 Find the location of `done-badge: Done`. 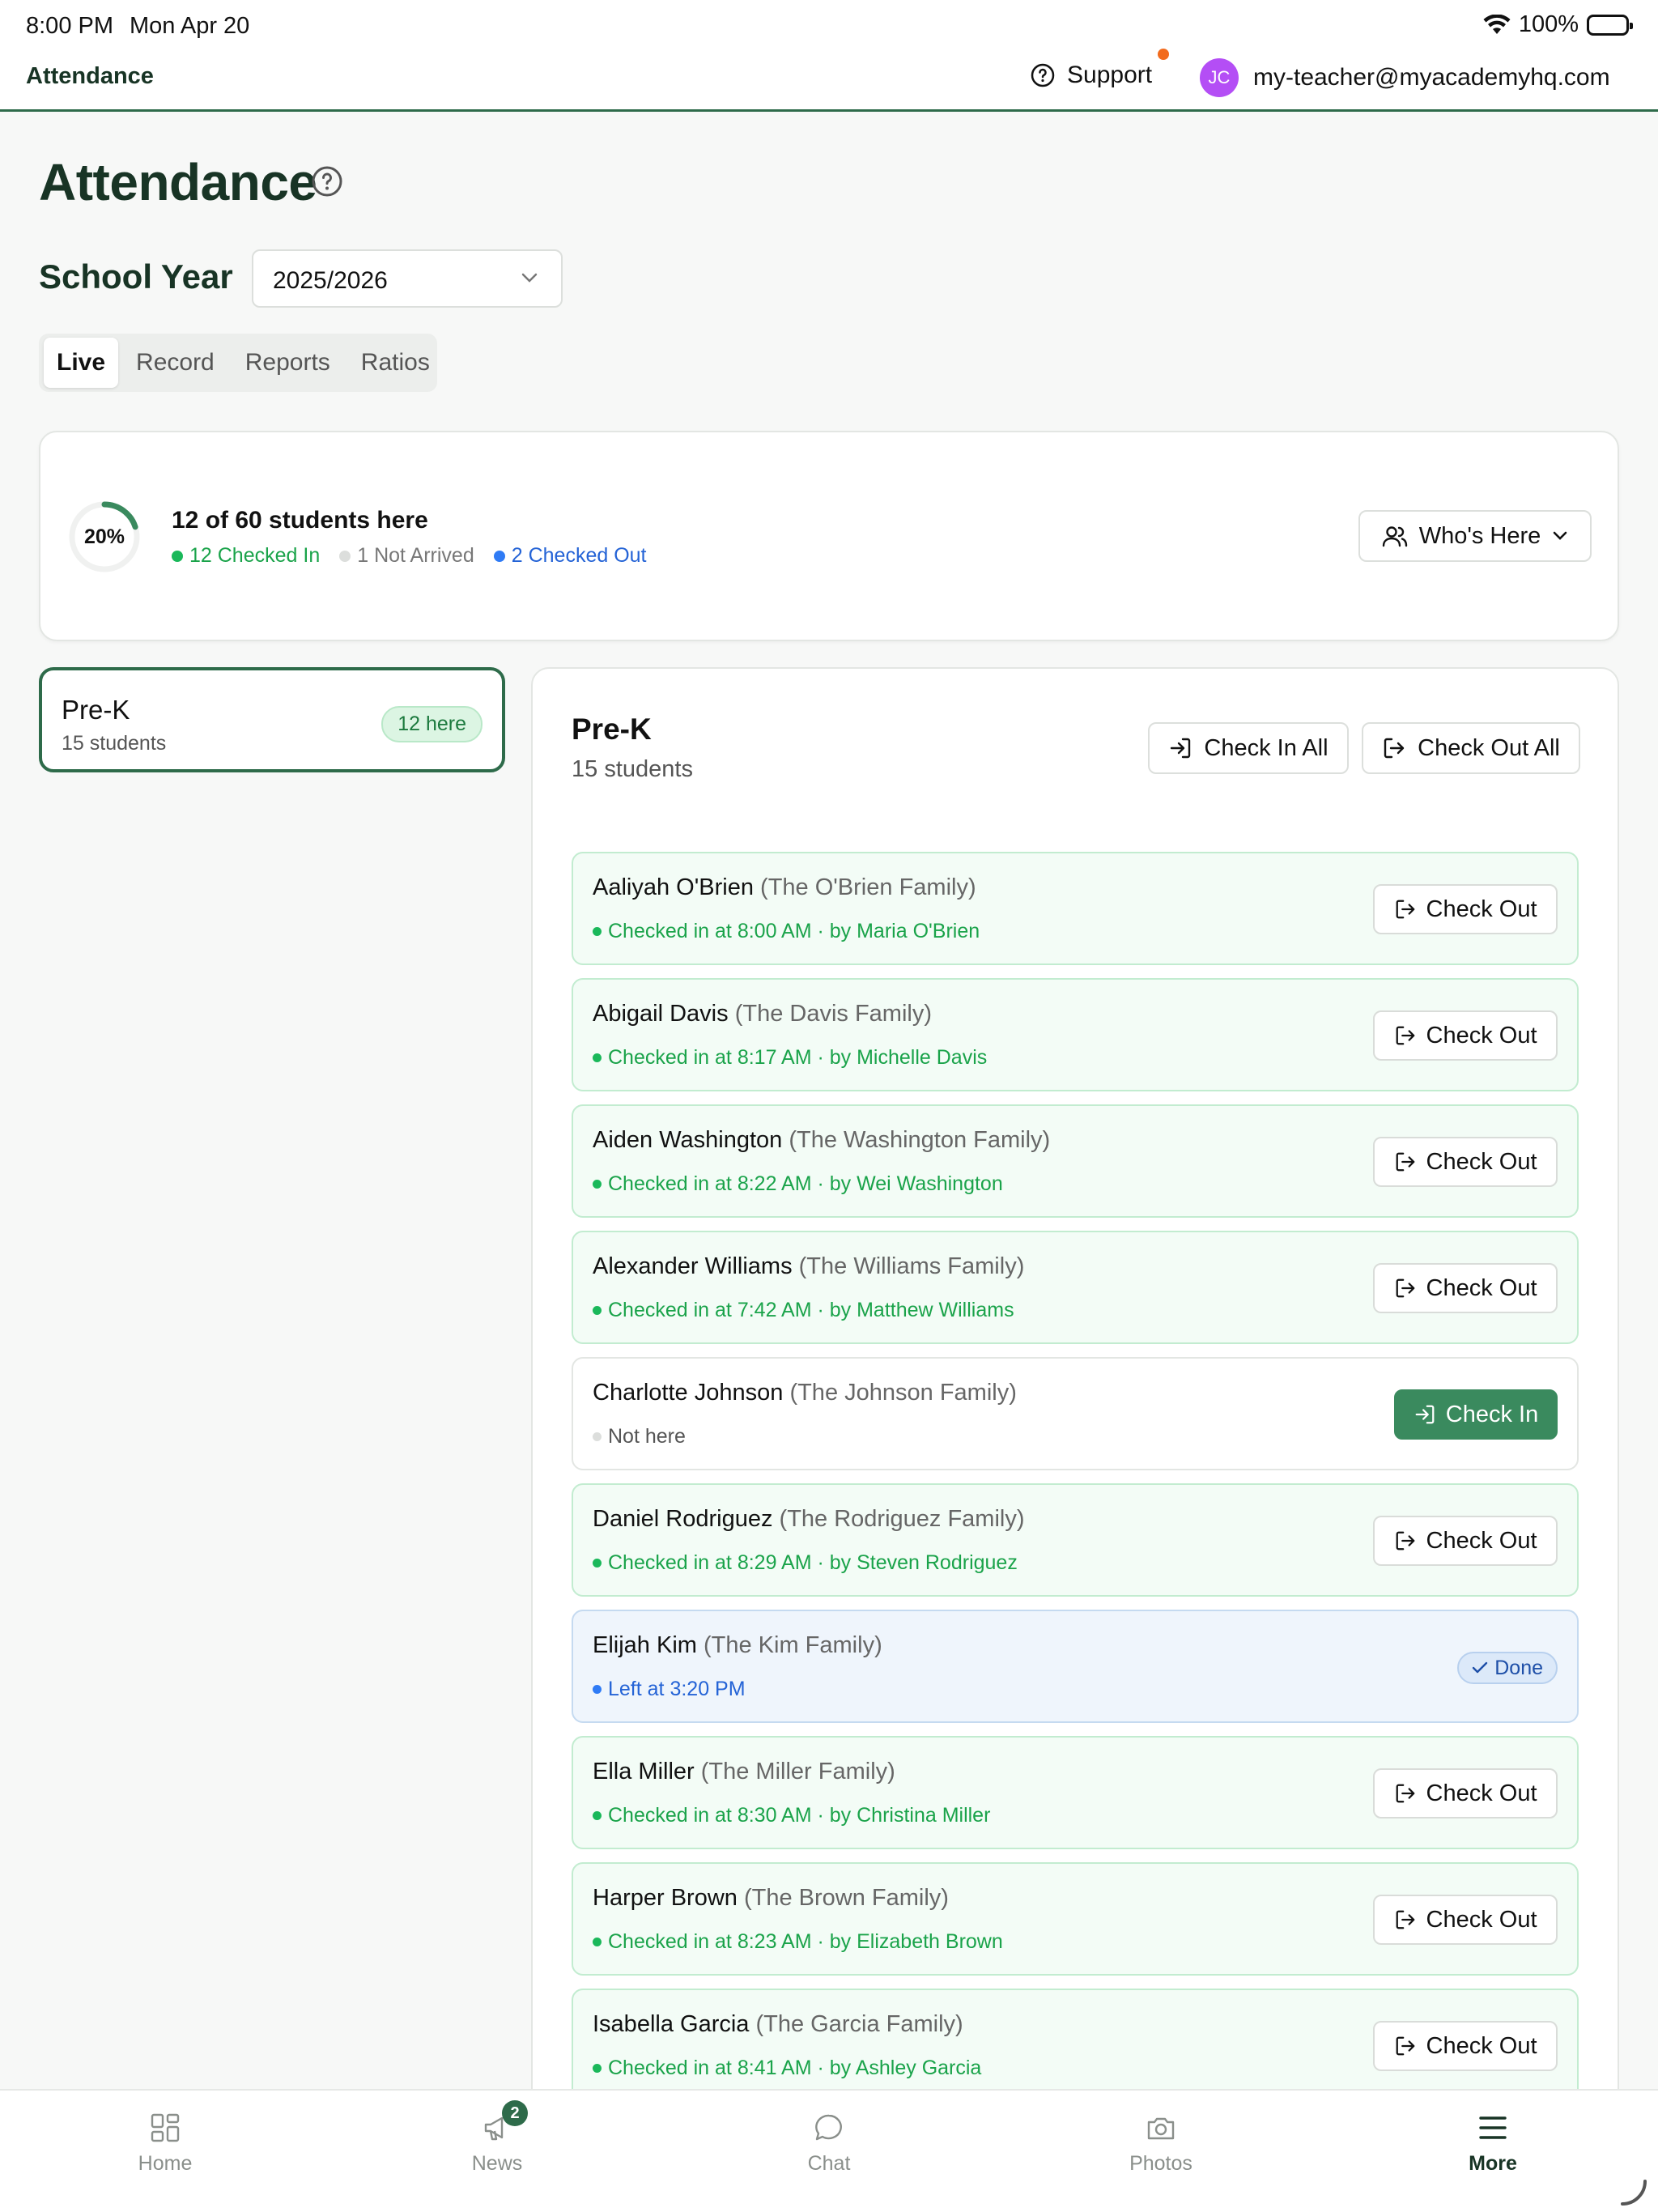

done-badge: Done is located at coordinates (1507, 1668).